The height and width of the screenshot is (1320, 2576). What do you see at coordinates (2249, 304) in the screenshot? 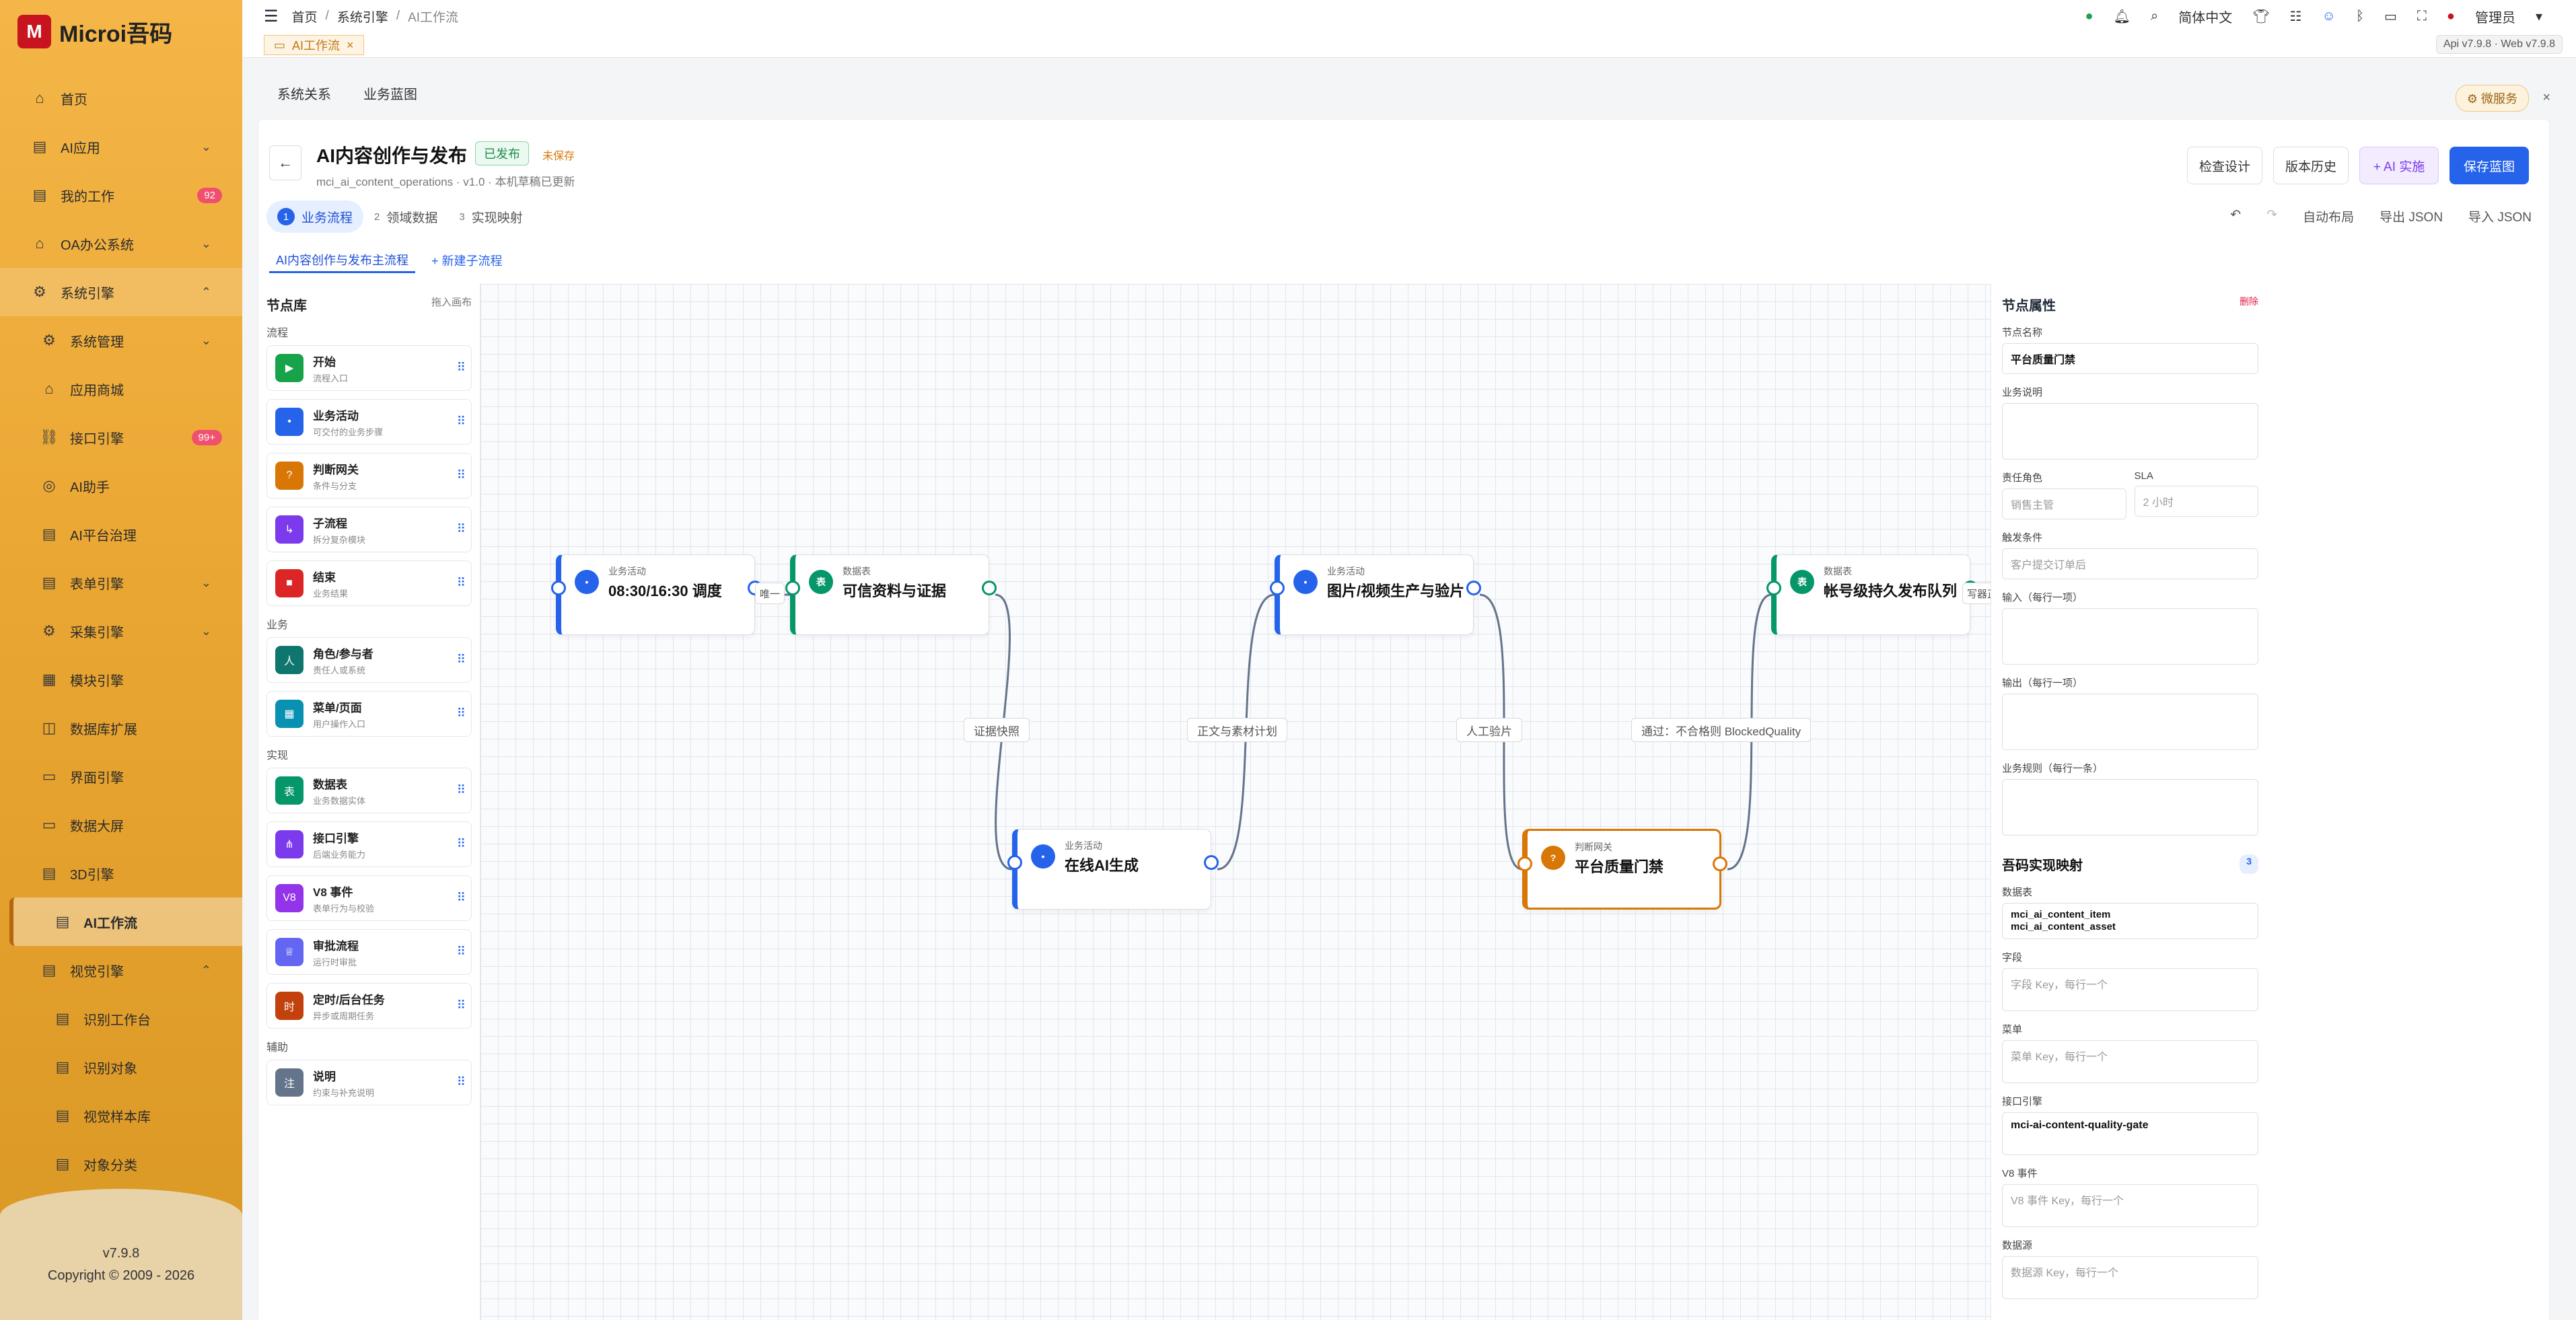
I see `delete-node-button: 删除` at bounding box center [2249, 304].